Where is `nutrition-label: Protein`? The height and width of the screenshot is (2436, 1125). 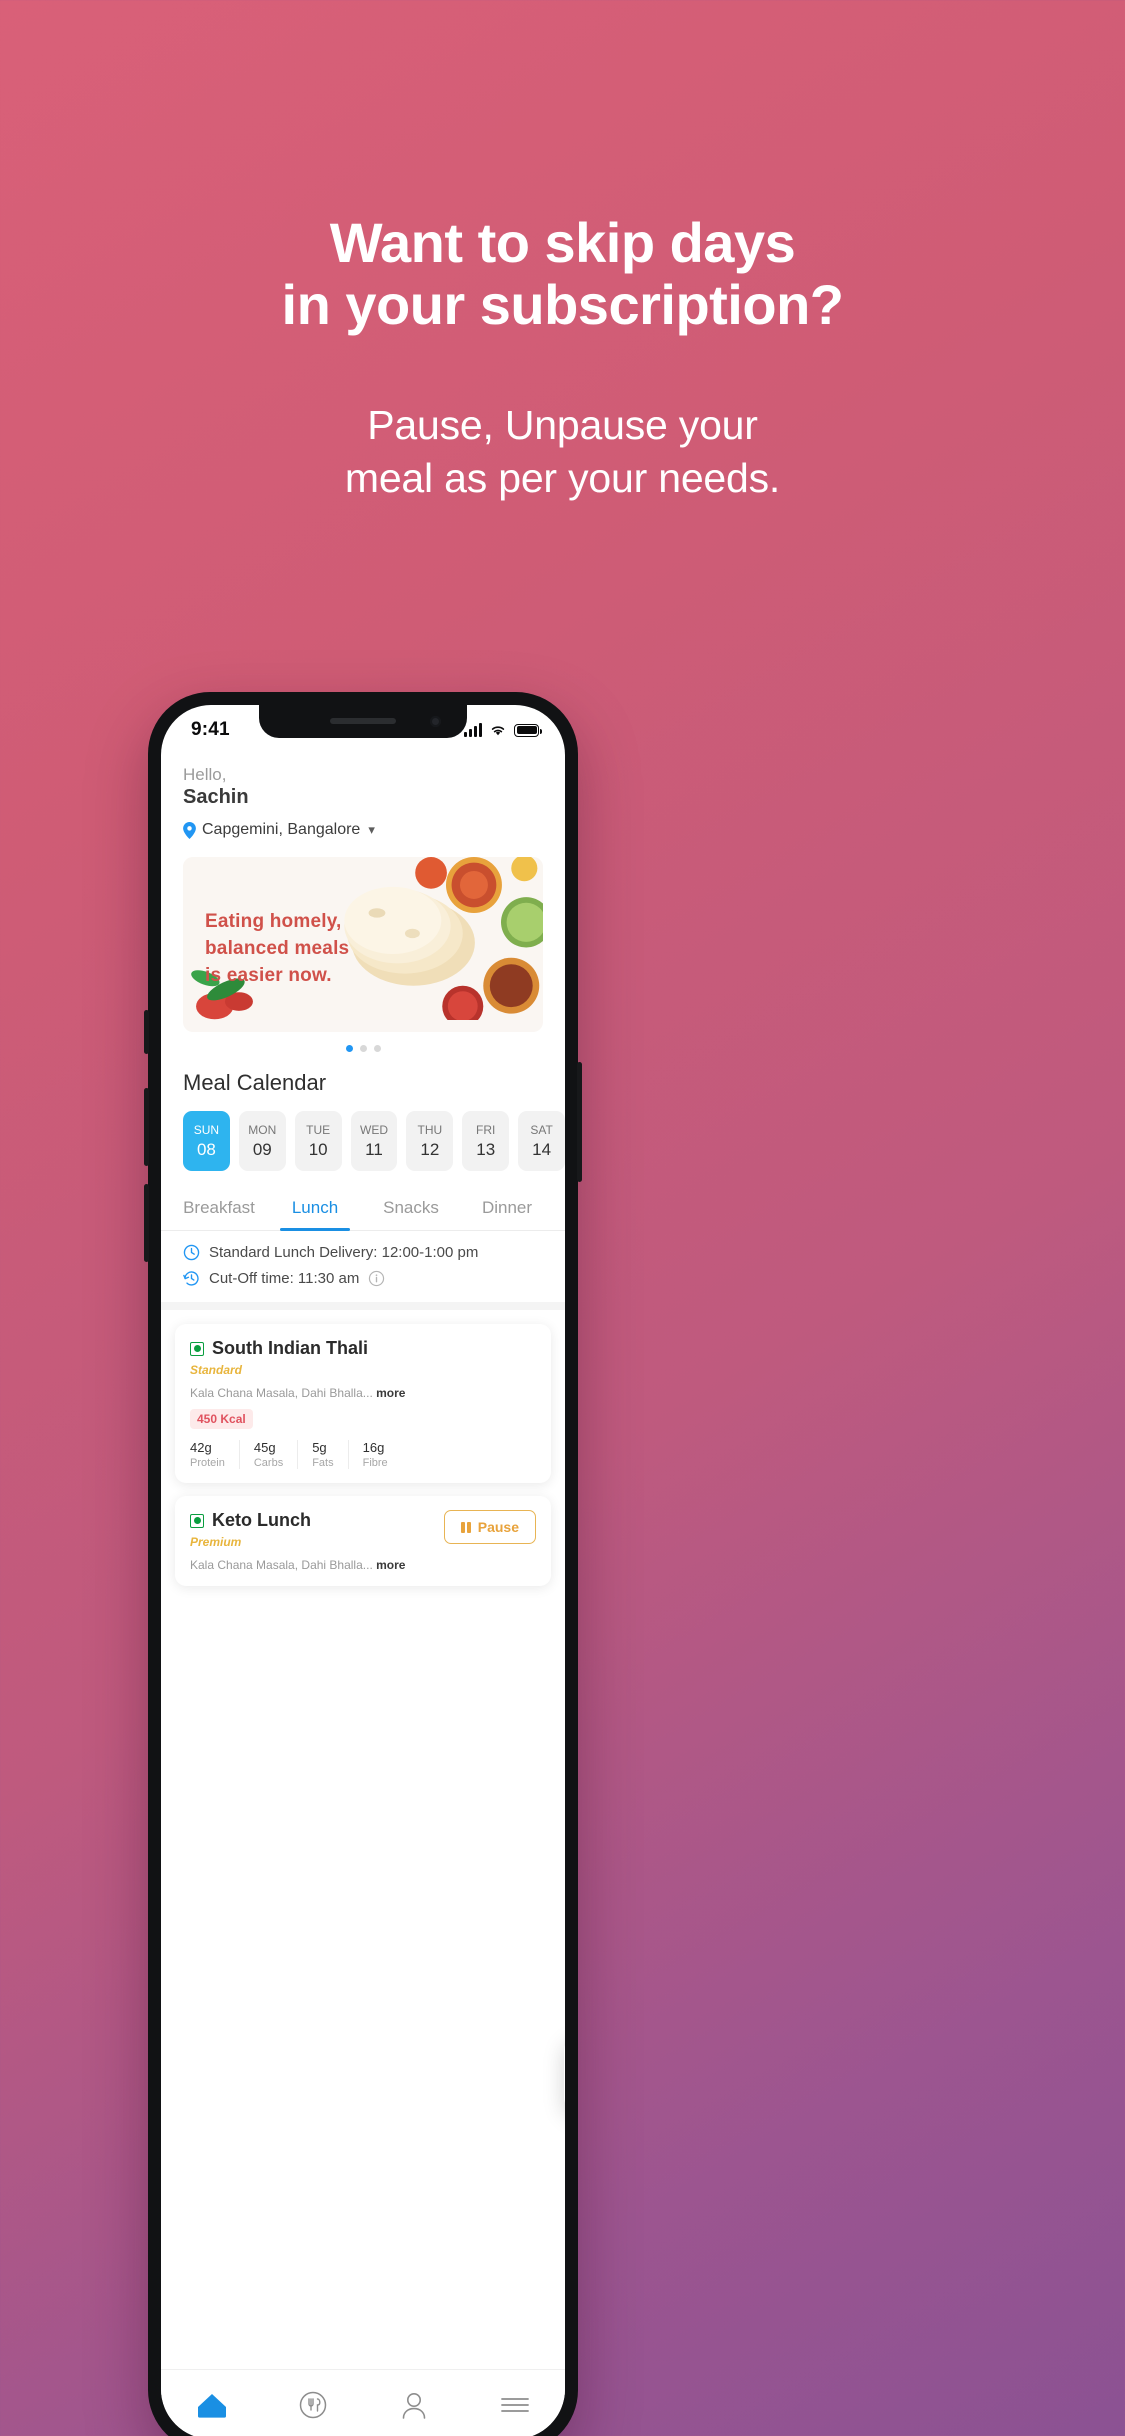 nutrition-label: Protein is located at coordinates (207, 1463).